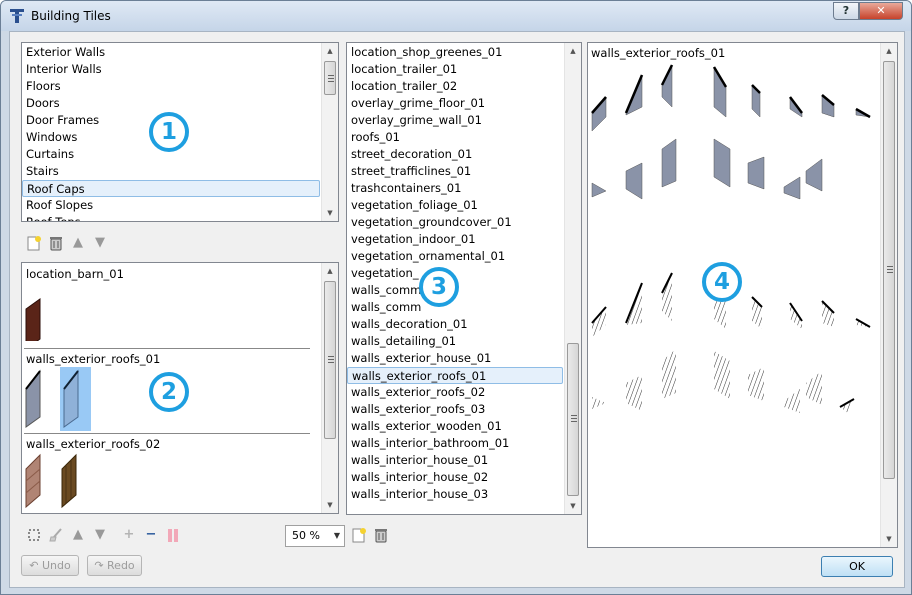 This screenshot has height=595, width=912. What do you see at coordinates (464, 188) in the screenshot?
I see `tileset-item: trashcontainers_01` at bounding box center [464, 188].